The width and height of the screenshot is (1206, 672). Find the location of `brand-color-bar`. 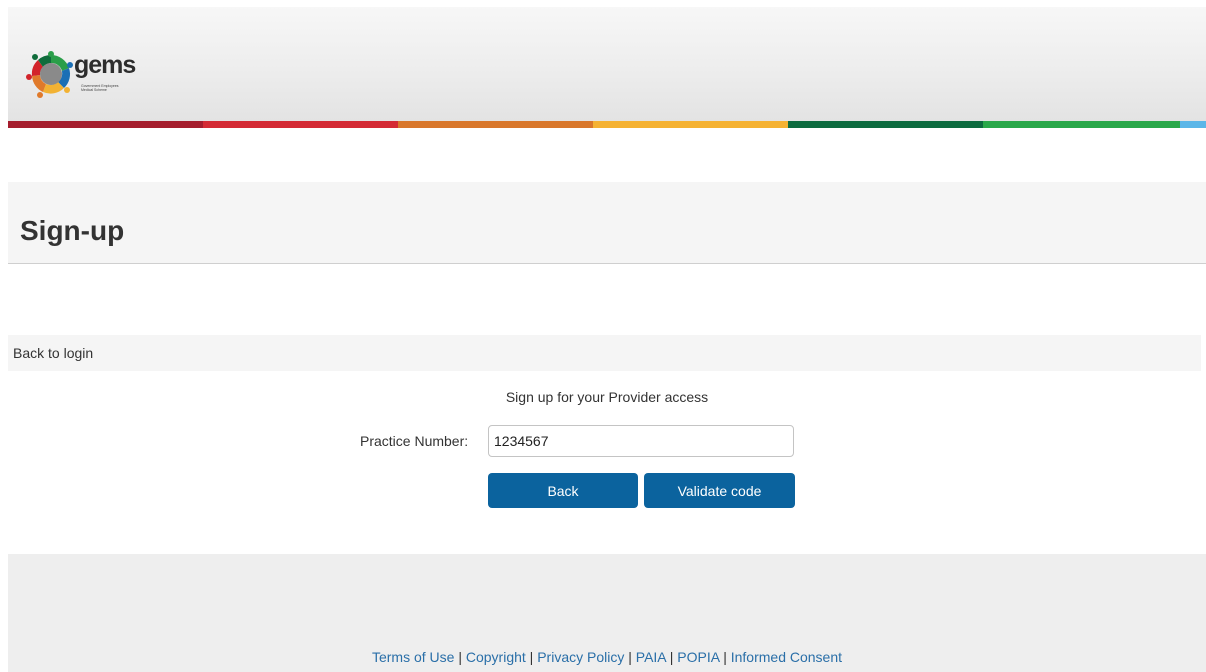

brand-color-bar is located at coordinates (607, 124).